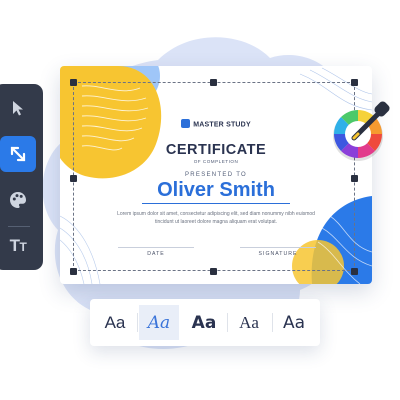  Describe the element at coordinates (19, 226) in the screenshot. I see `toolbar-divider` at that location.